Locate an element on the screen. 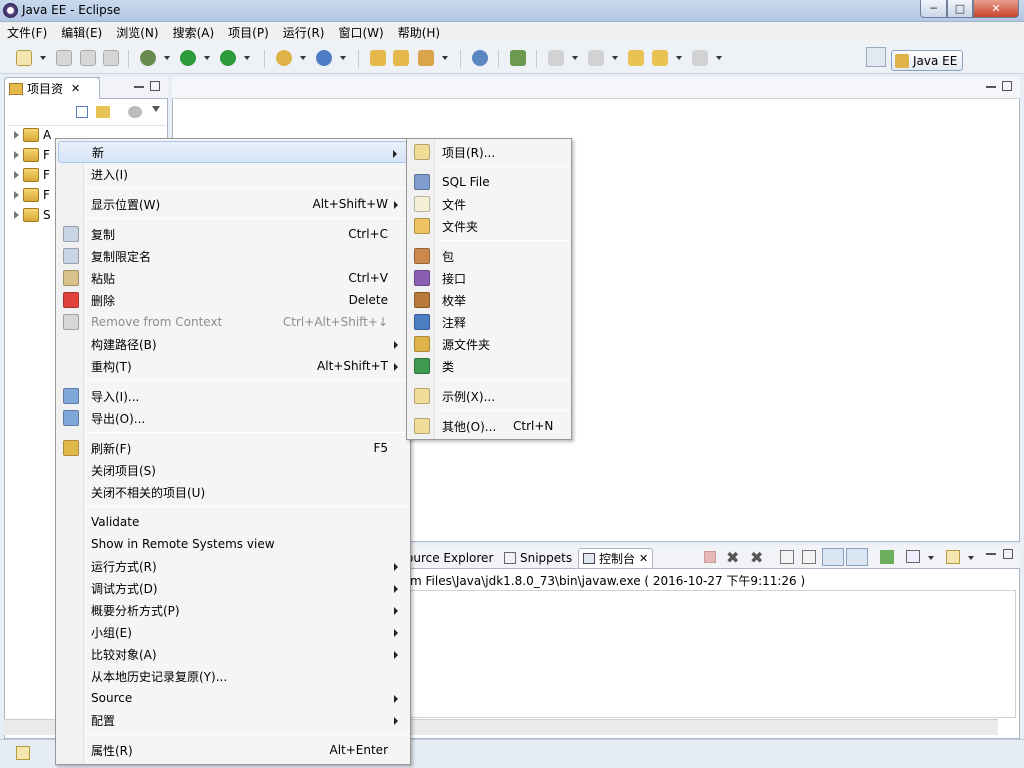 This screenshot has height=768, width=1024. terminate-icon is located at coordinates (710, 557).